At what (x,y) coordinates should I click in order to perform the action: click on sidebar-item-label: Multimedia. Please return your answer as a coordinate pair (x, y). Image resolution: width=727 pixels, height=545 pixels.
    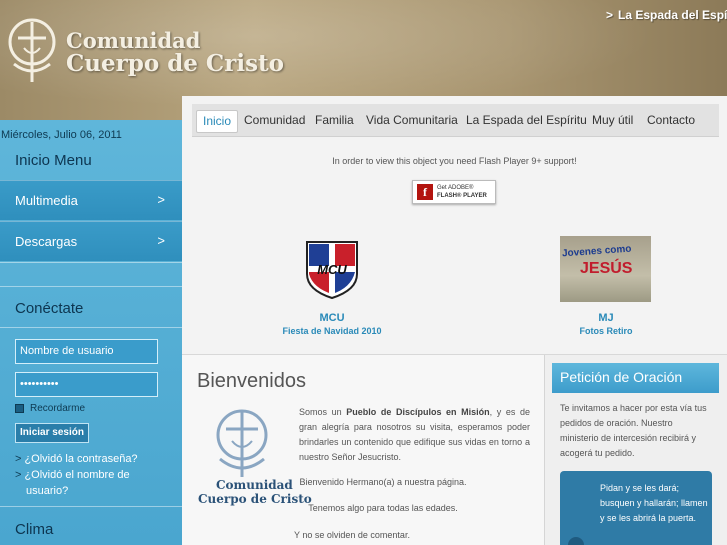
    Looking at the image, I should click on (46, 200).